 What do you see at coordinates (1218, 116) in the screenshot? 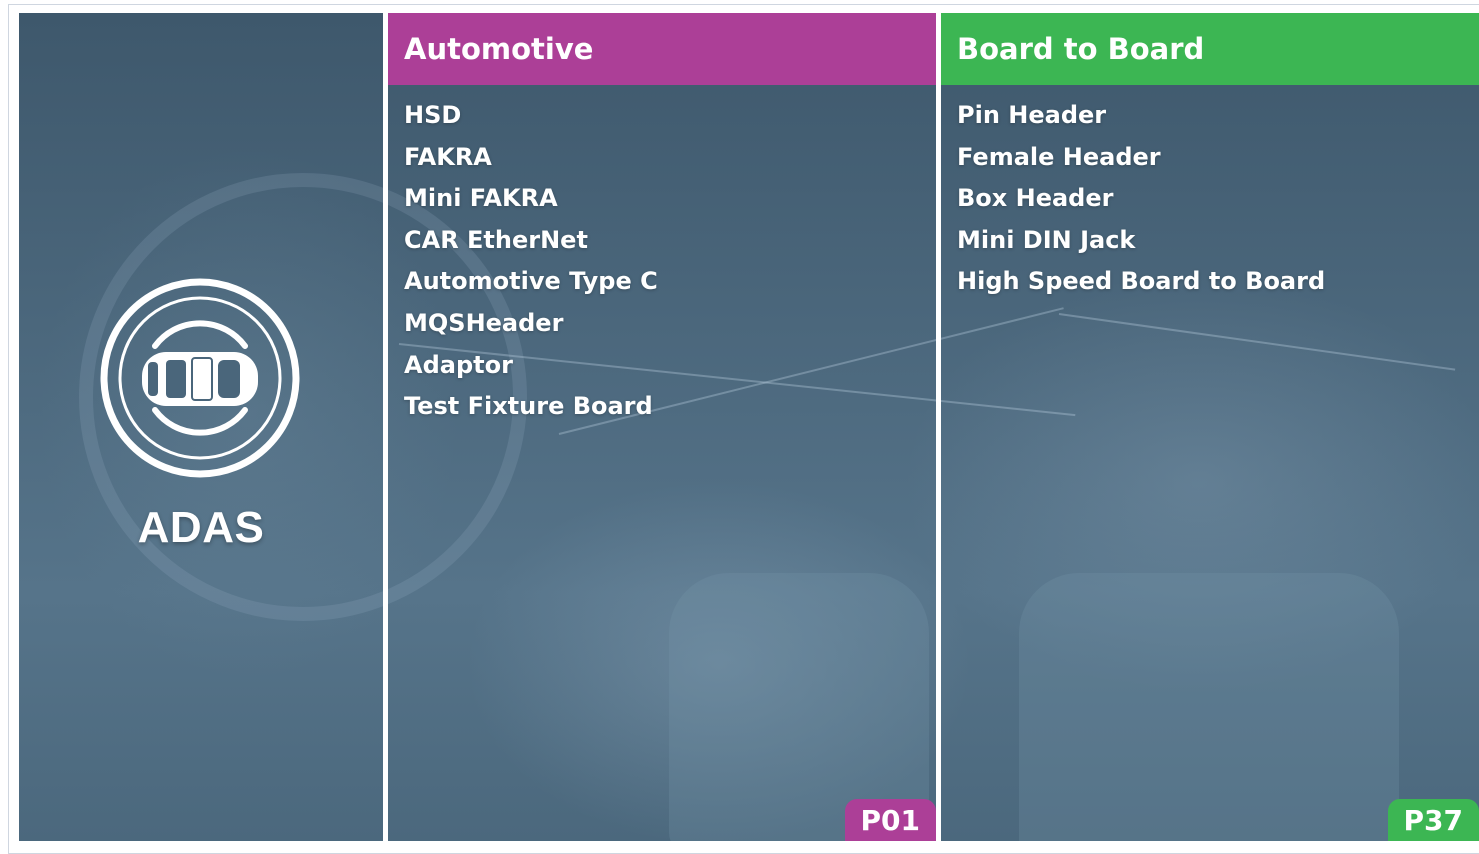
I see `list-item: Pin Header` at bounding box center [1218, 116].